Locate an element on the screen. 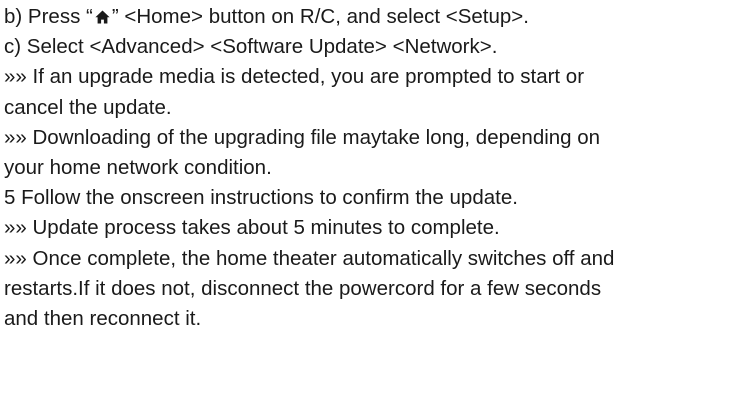 The height and width of the screenshot is (407, 735). download-note-line-2: your home network condition. is located at coordinates (138, 167).